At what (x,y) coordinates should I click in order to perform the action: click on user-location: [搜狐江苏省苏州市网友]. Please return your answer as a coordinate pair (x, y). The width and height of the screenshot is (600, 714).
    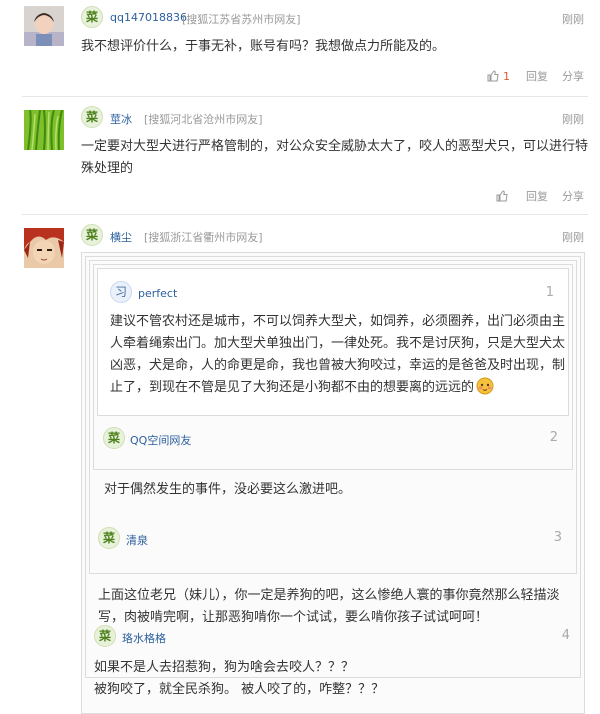
    Looking at the image, I should click on (241, 19).